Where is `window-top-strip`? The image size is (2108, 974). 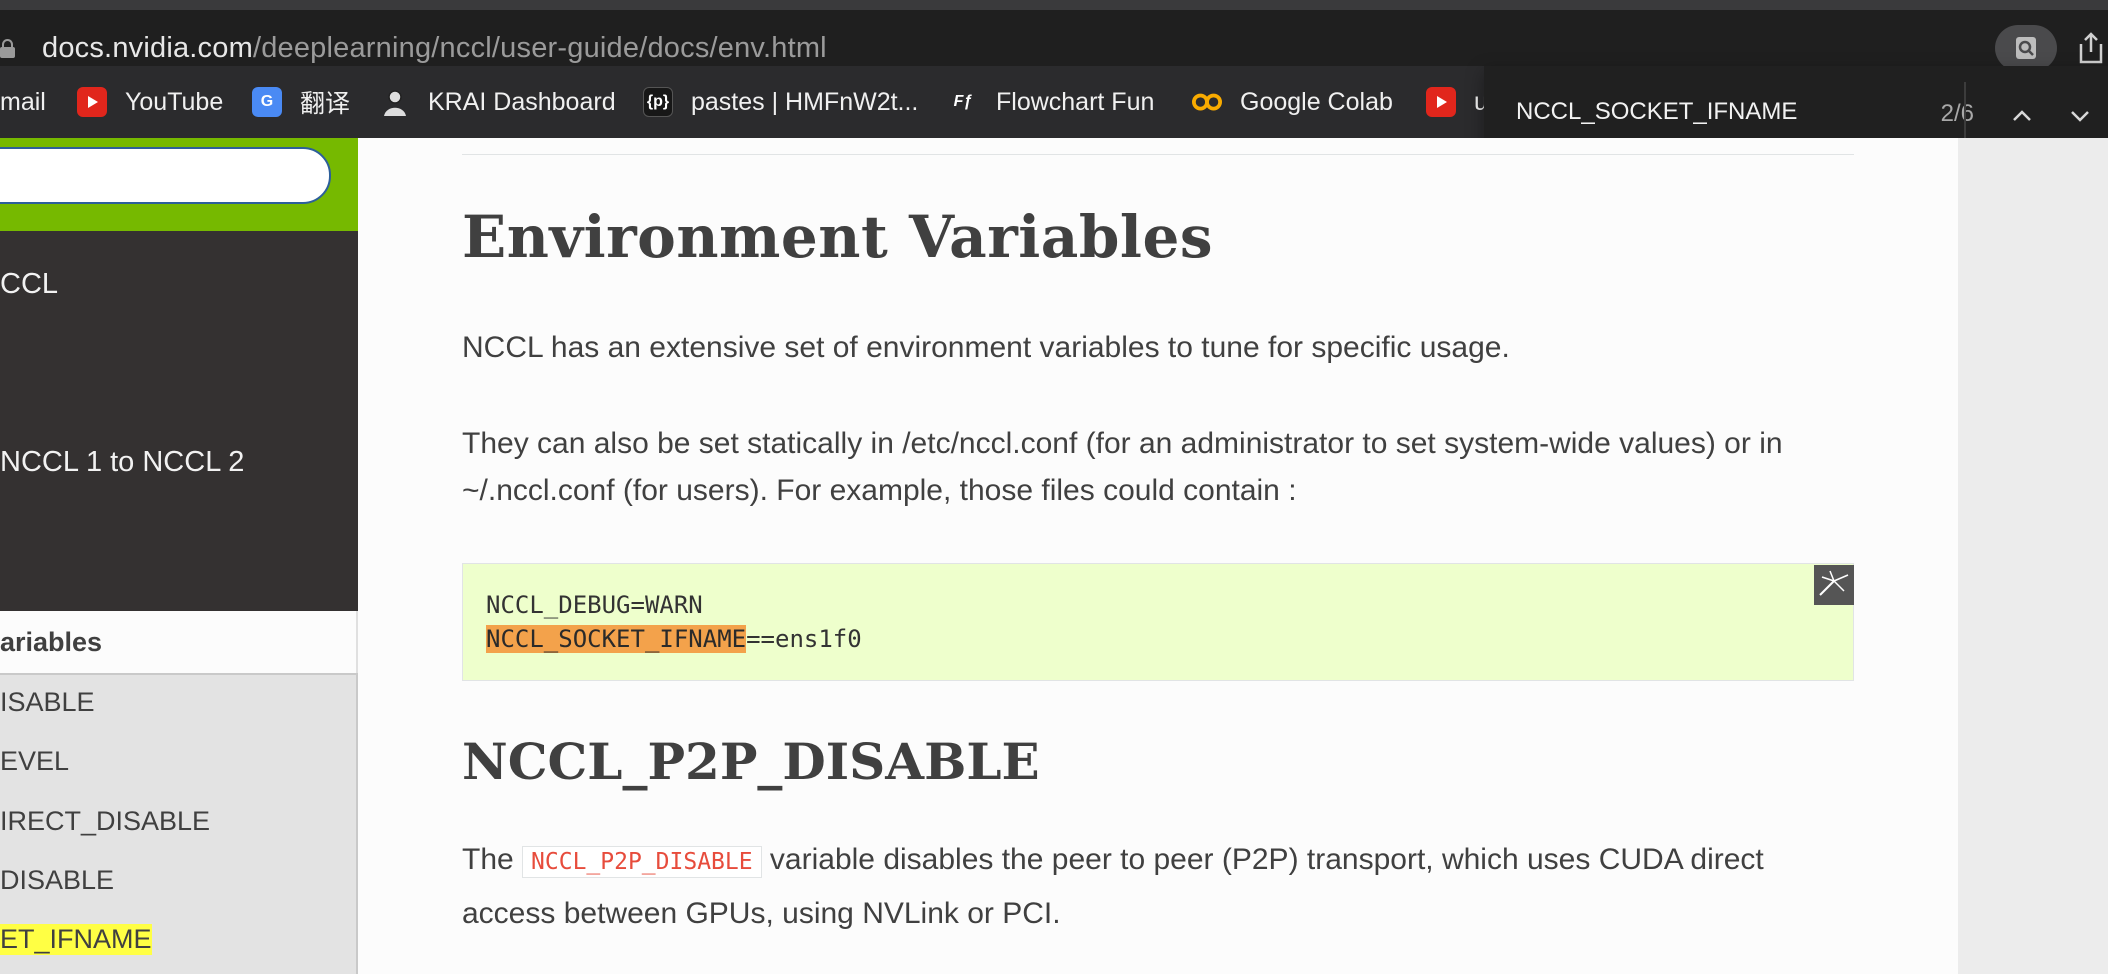
window-top-strip is located at coordinates (1054, 5).